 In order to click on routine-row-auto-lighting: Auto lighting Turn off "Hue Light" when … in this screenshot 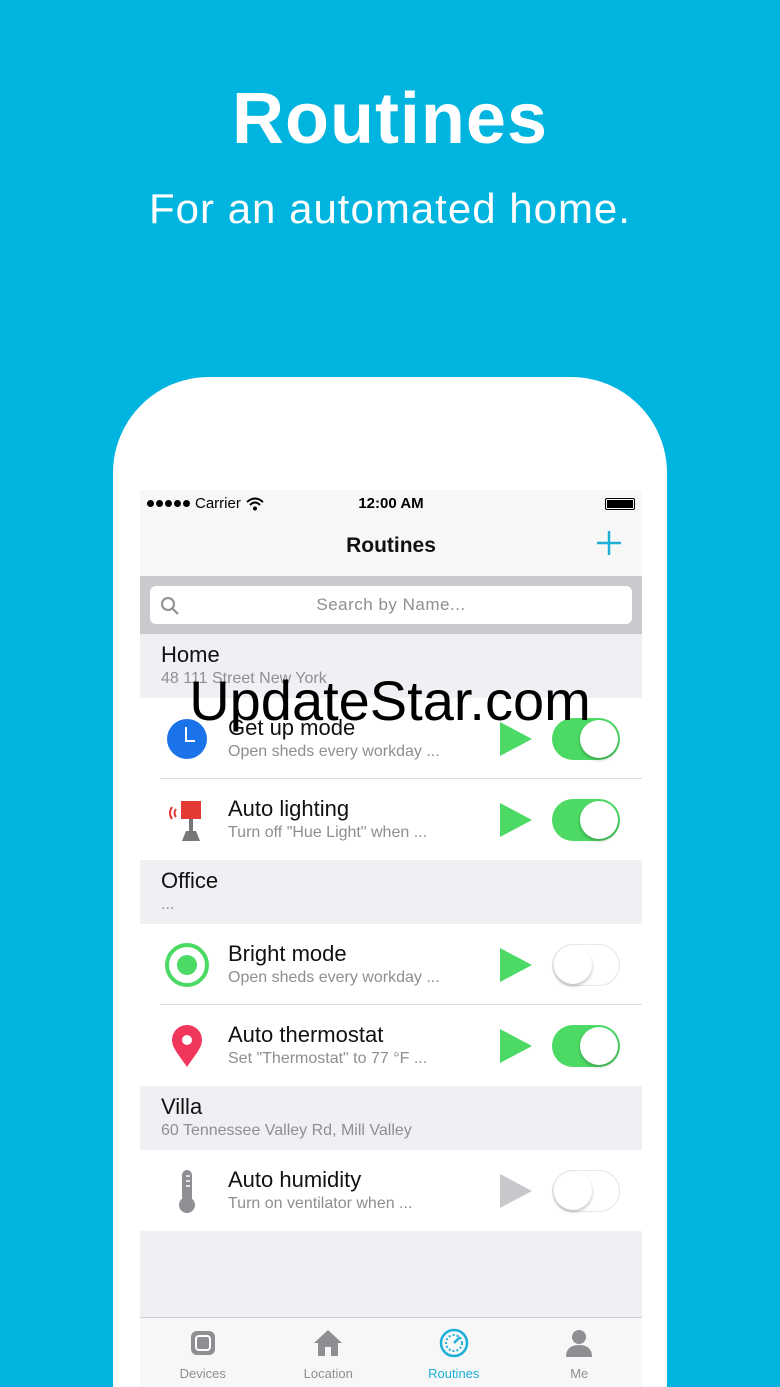, I will do `click(391, 819)`.